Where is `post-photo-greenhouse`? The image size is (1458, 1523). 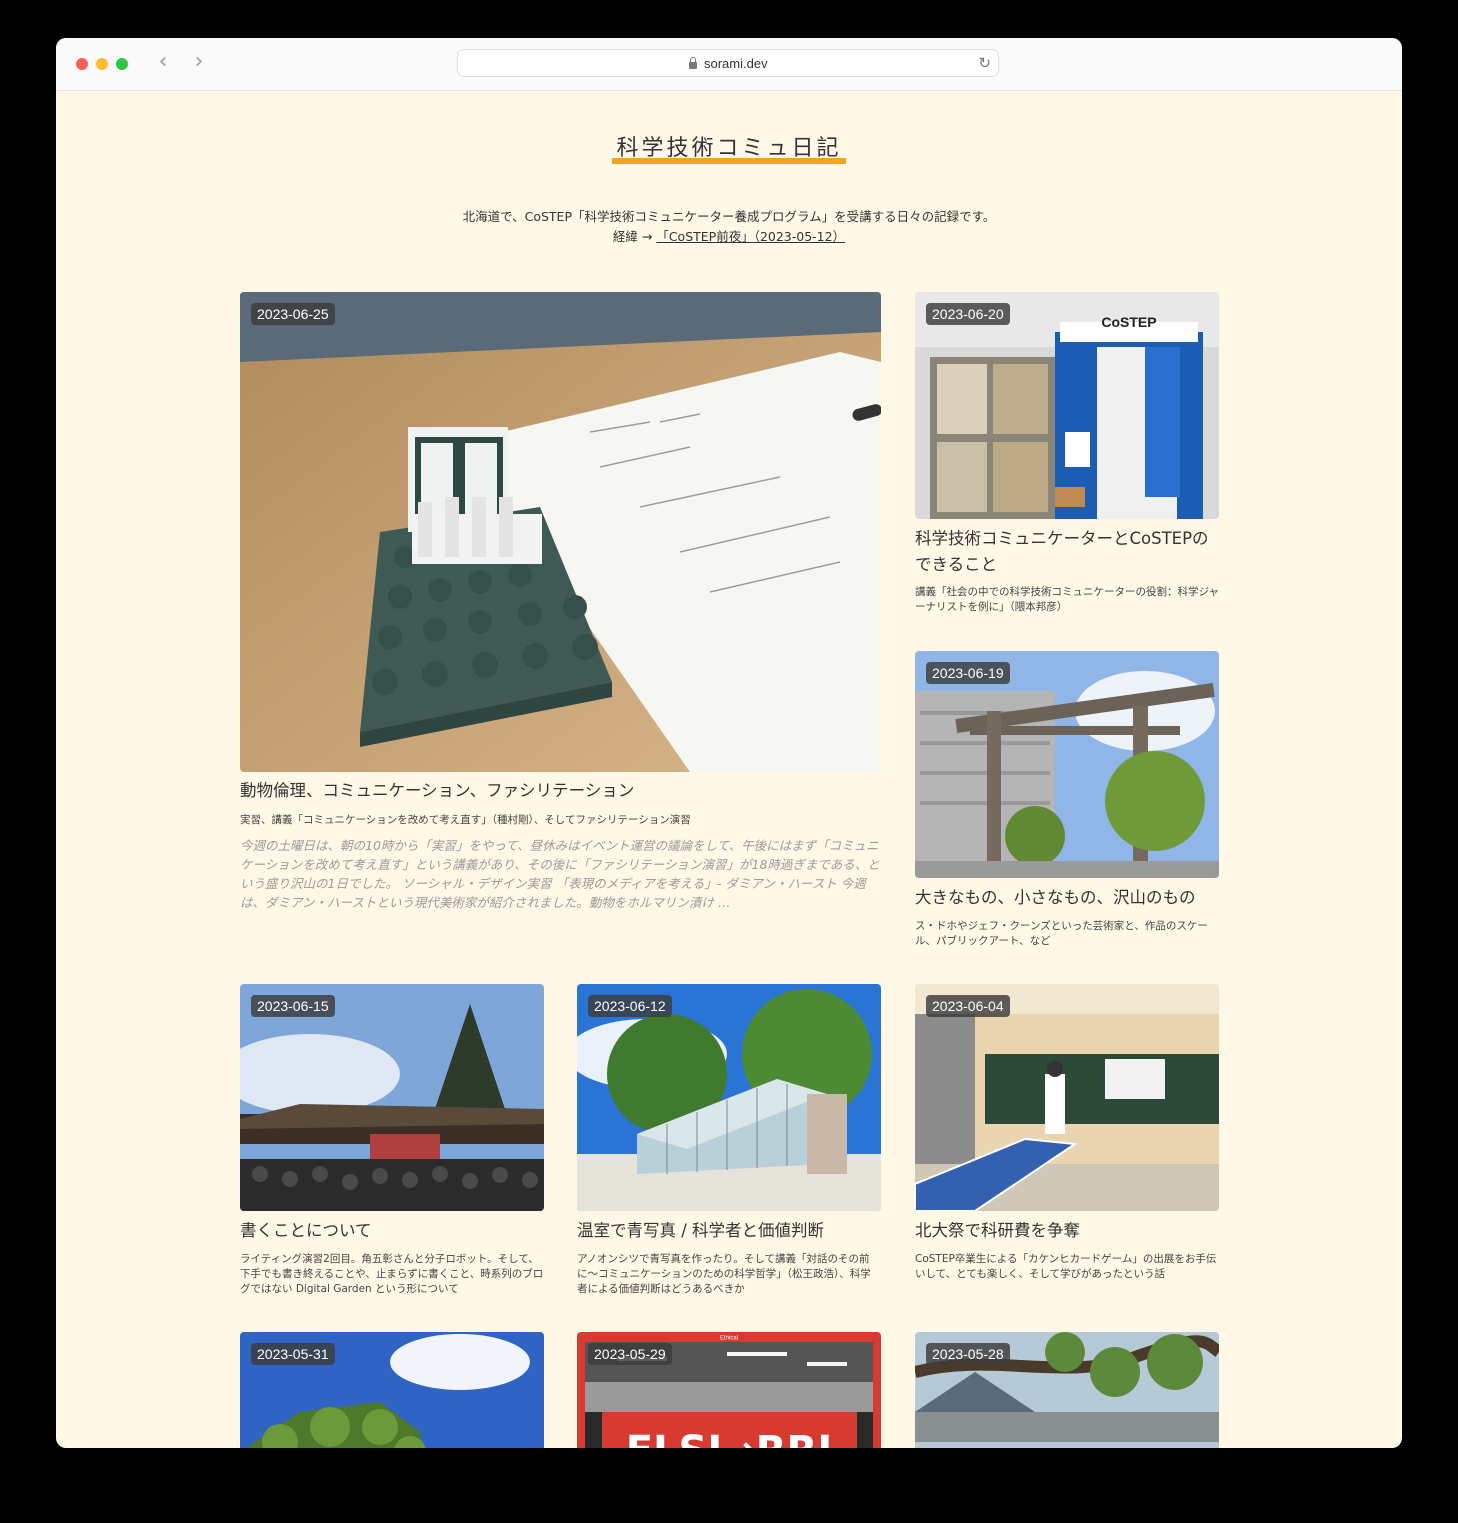
post-photo-greenhouse is located at coordinates (729, 1097).